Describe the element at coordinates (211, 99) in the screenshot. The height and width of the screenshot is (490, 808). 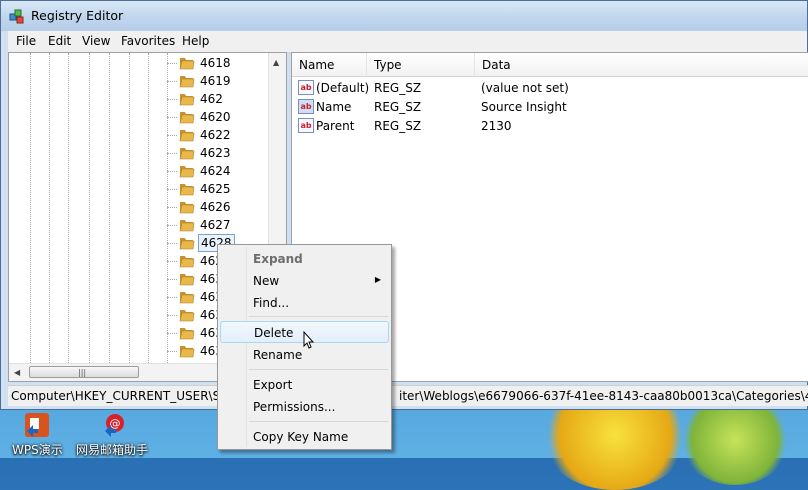
I see `tree-key-label: 462` at that location.